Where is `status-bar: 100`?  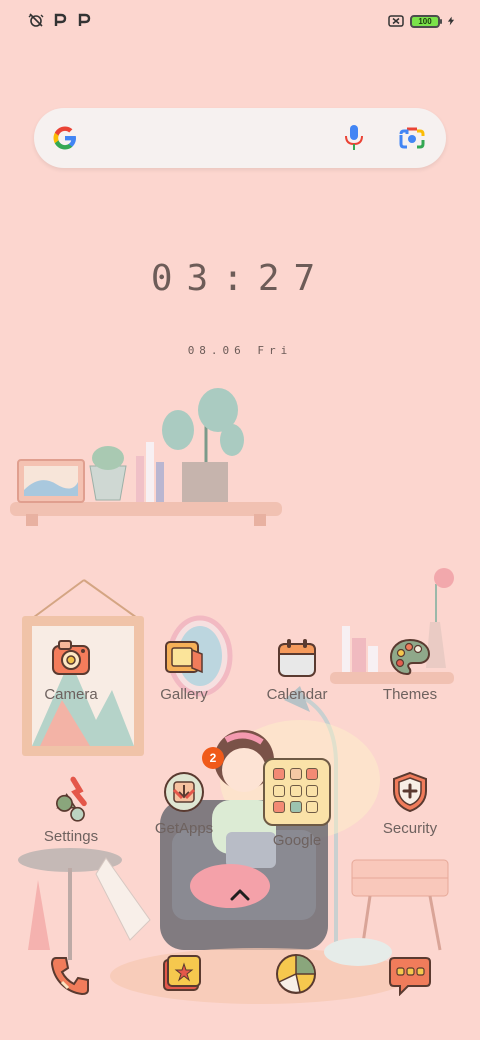
status-bar: 100 is located at coordinates (240, 21).